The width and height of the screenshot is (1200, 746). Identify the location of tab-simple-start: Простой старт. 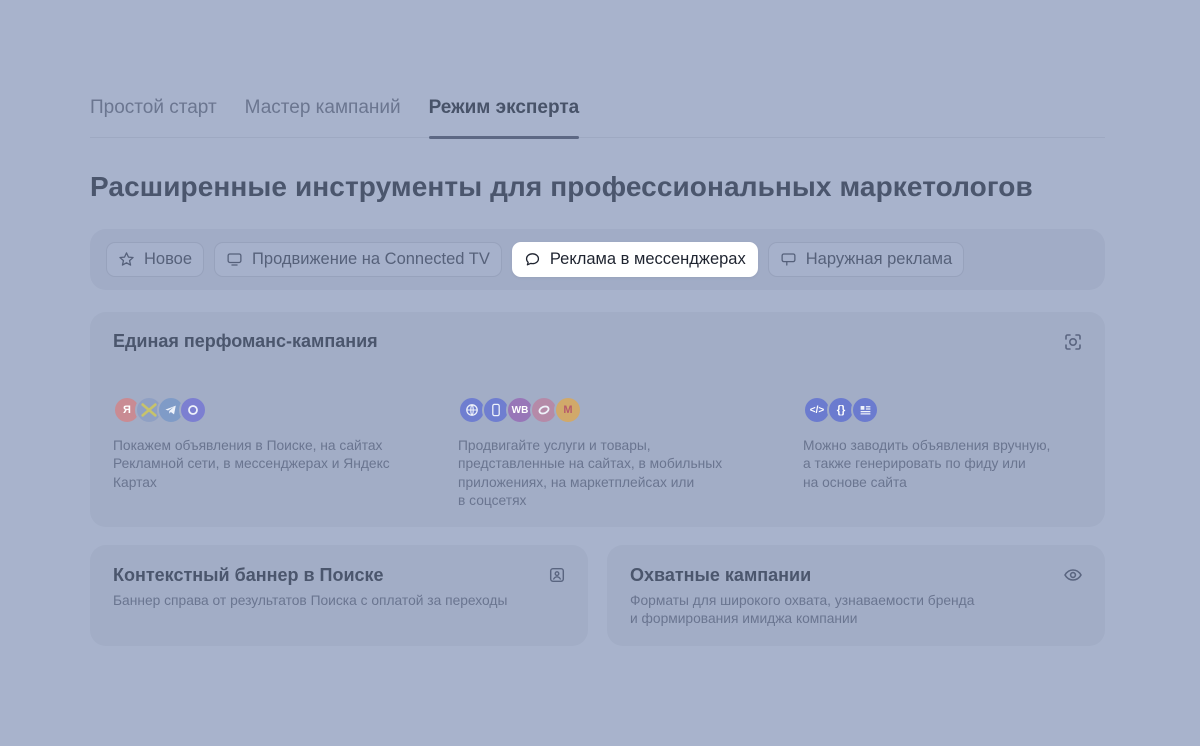
(153, 115).